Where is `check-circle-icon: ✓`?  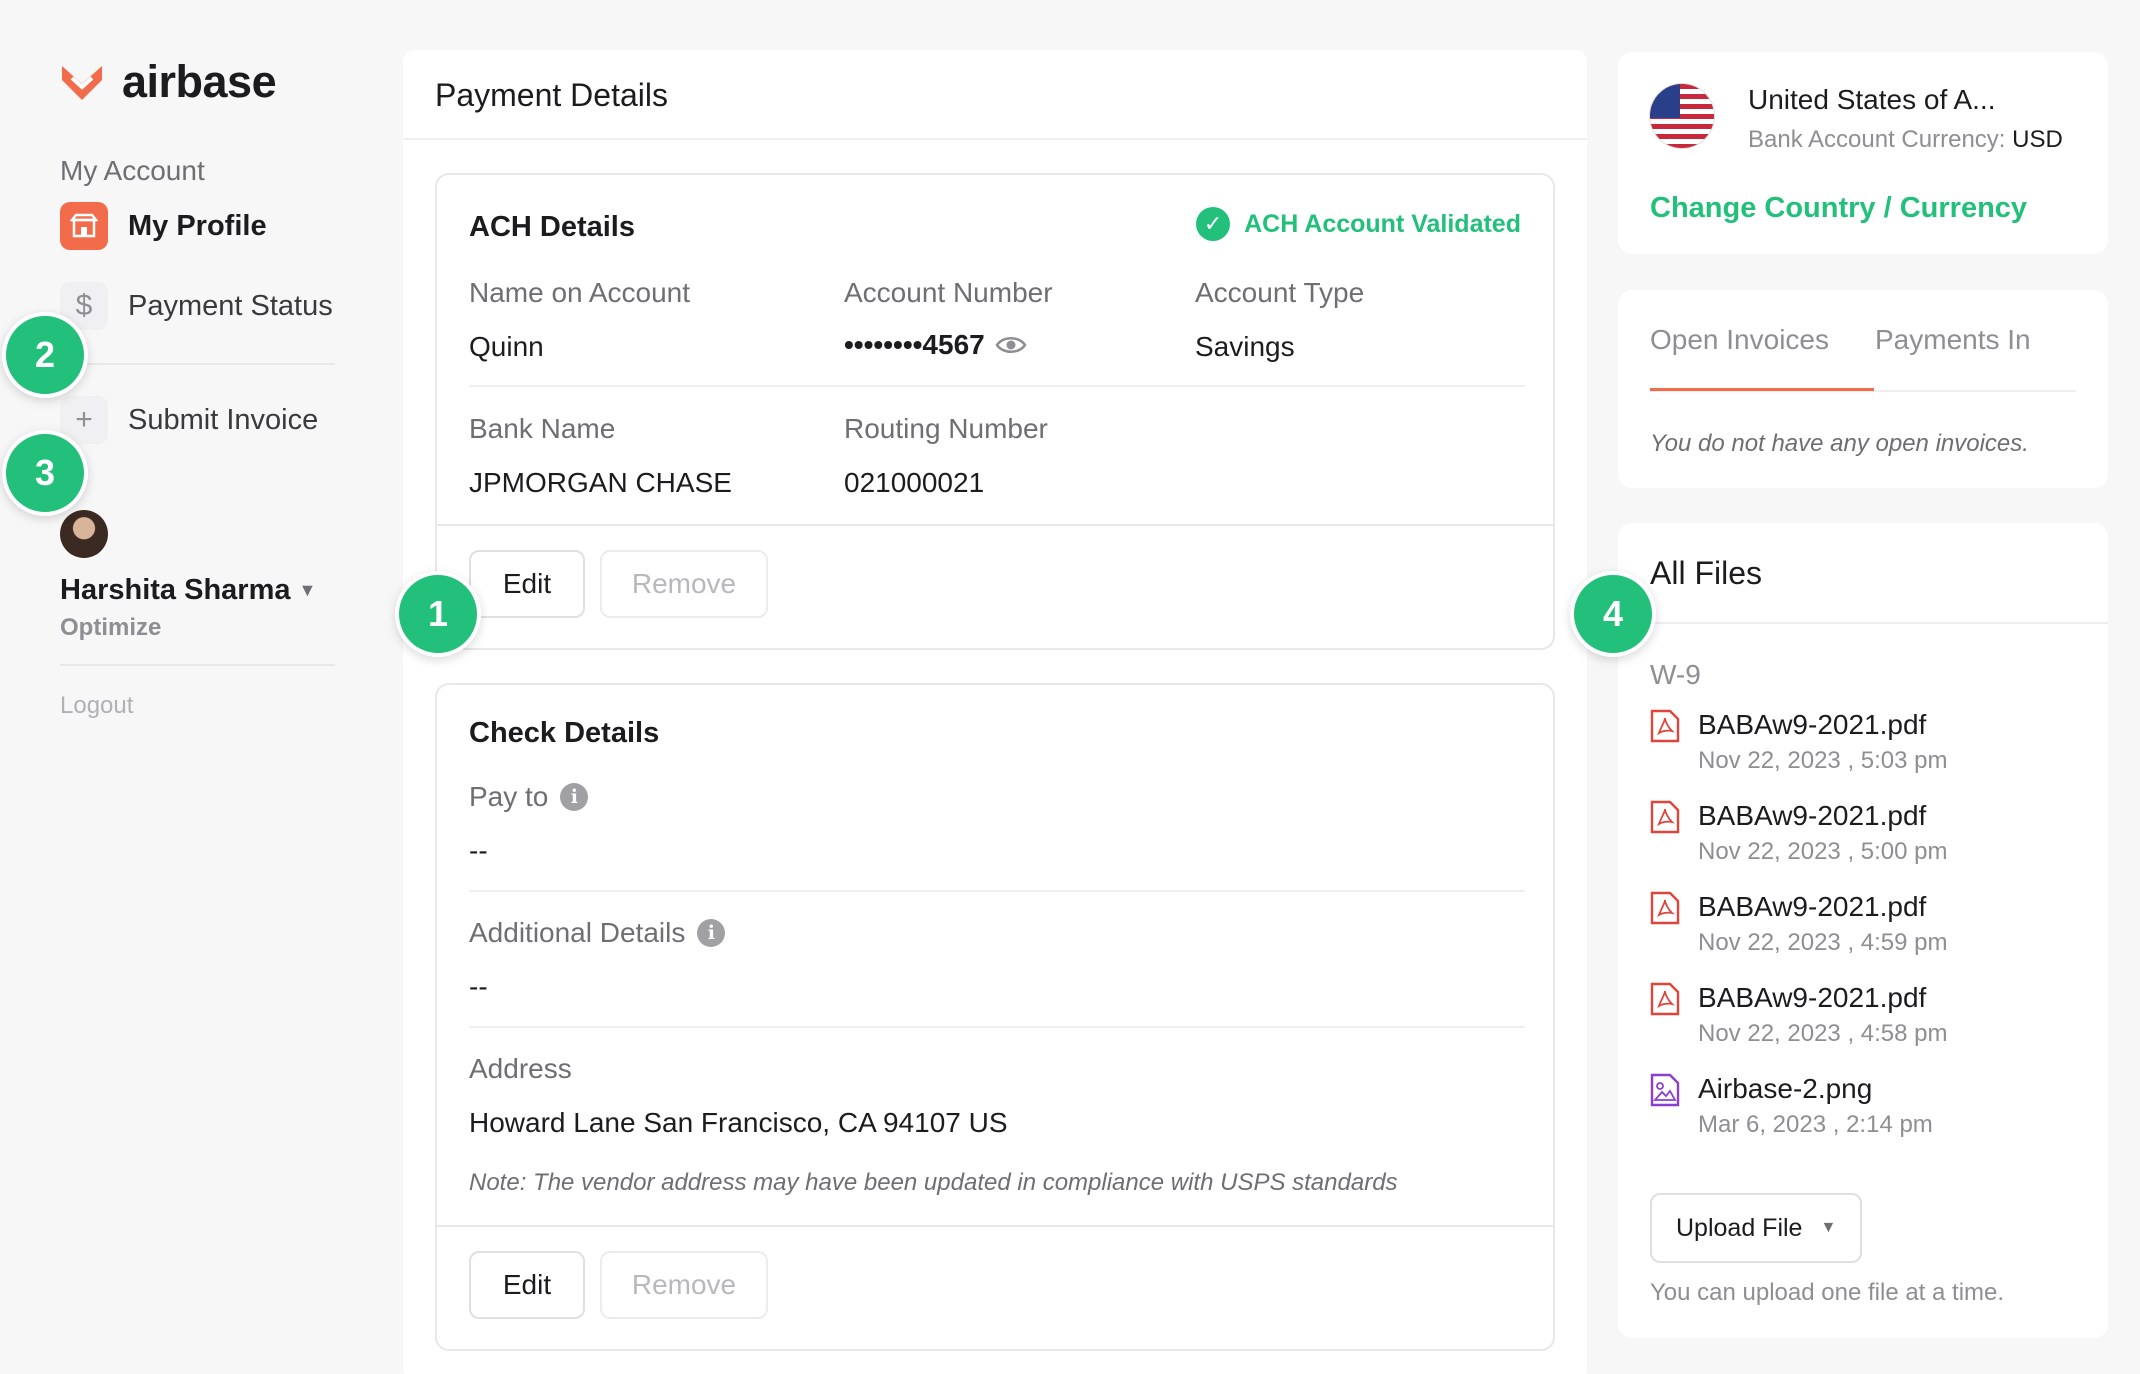
check-circle-icon: ✓ is located at coordinates (1213, 224).